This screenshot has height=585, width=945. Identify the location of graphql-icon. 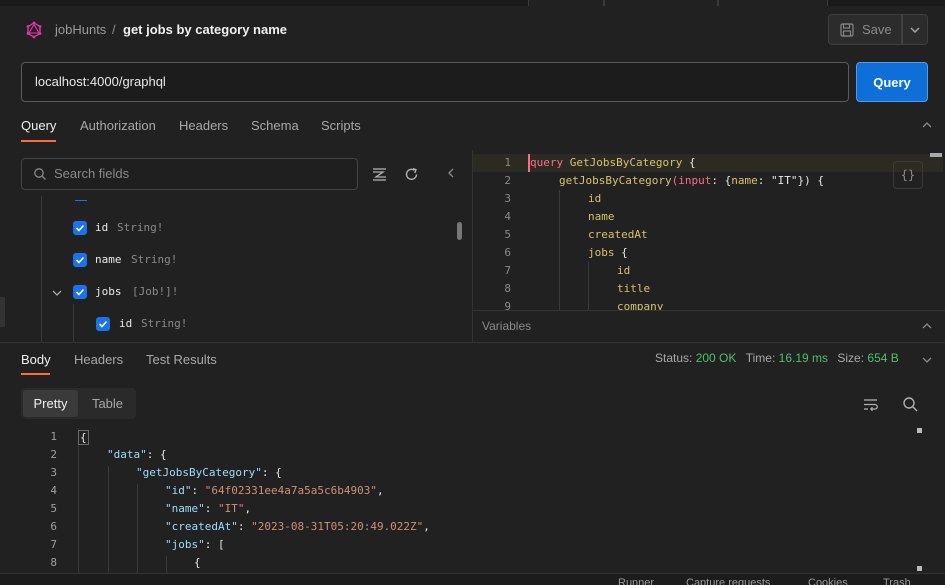
(34, 30).